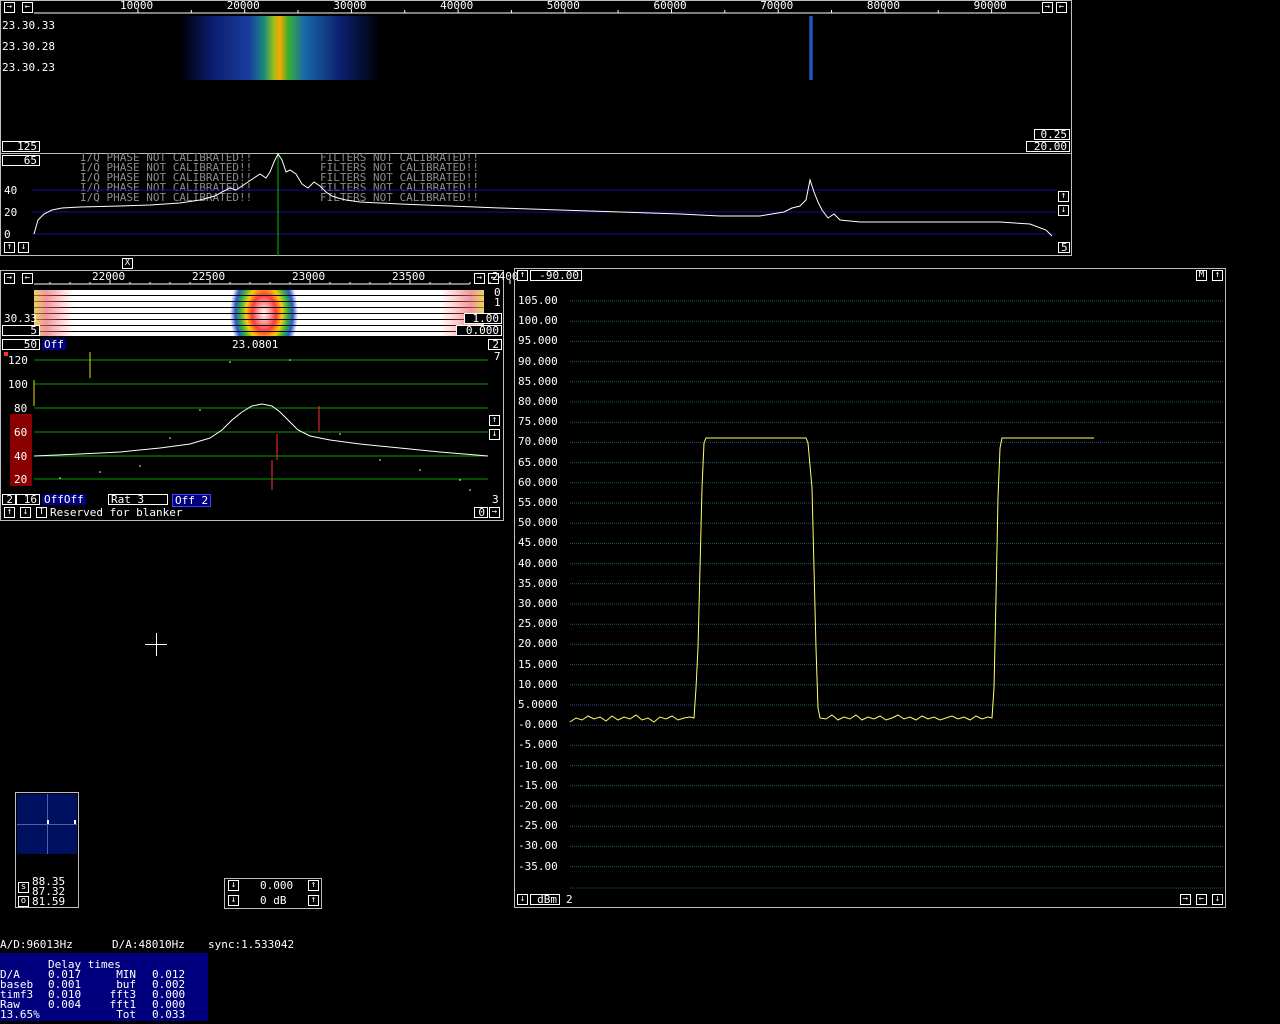 Image resolution: width=1280 pixels, height=1024 pixels. Describe the element at coordinates (495, 344) in the screenshot. I see `bb-box-2: 2` at that location.